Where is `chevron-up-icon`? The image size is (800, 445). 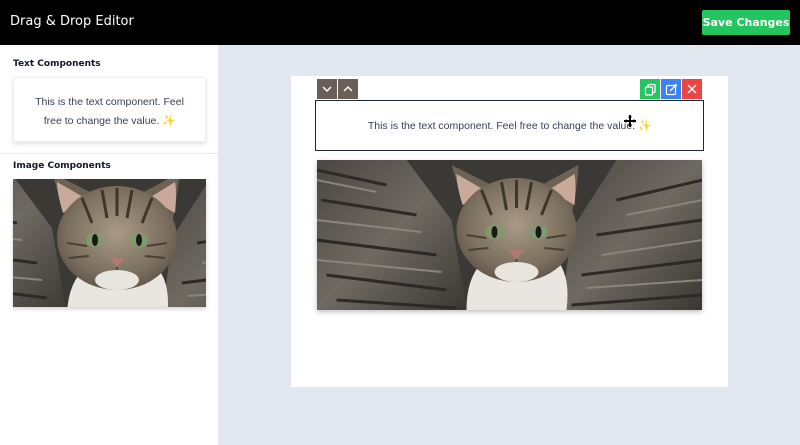 chevron-up-icon is located at coordinates (348, 88).